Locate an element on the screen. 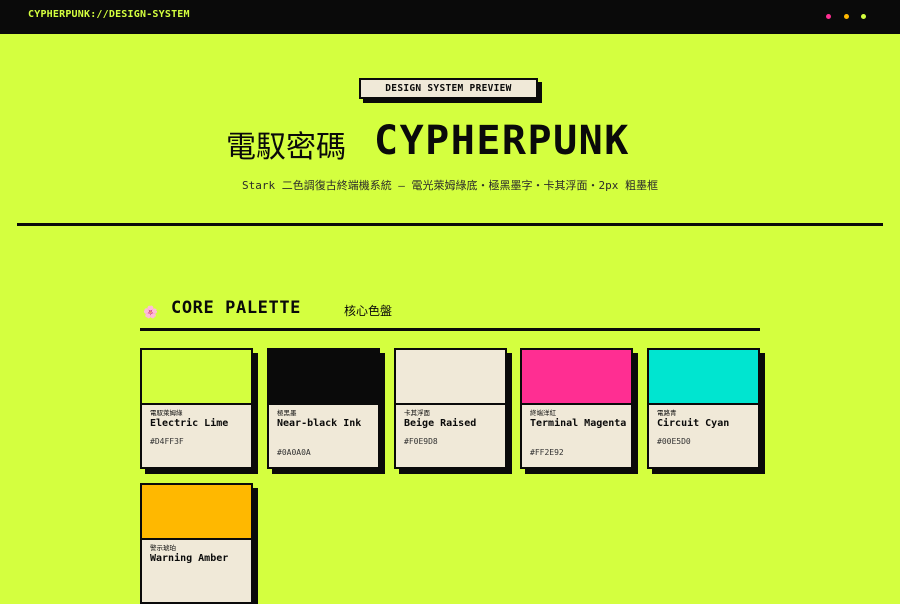  swatch-cjk-name: 終端洋紅 is located at coordinates (543, 413).